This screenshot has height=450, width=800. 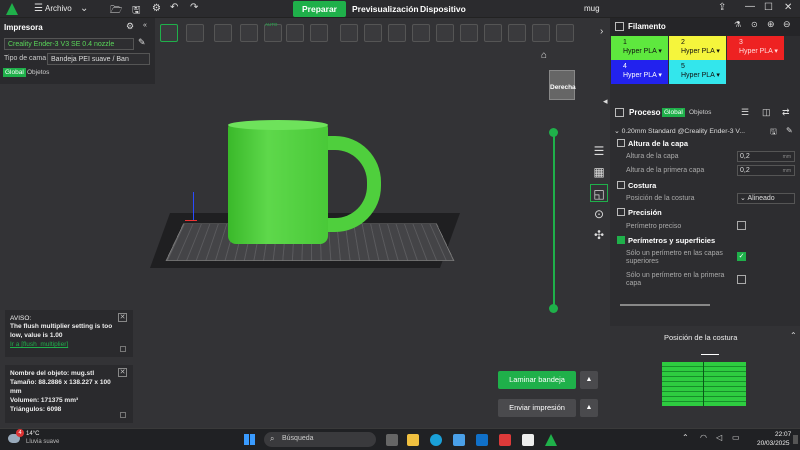 I want to click on add-filament-icon: ⊕, so click(x=771, y=24).